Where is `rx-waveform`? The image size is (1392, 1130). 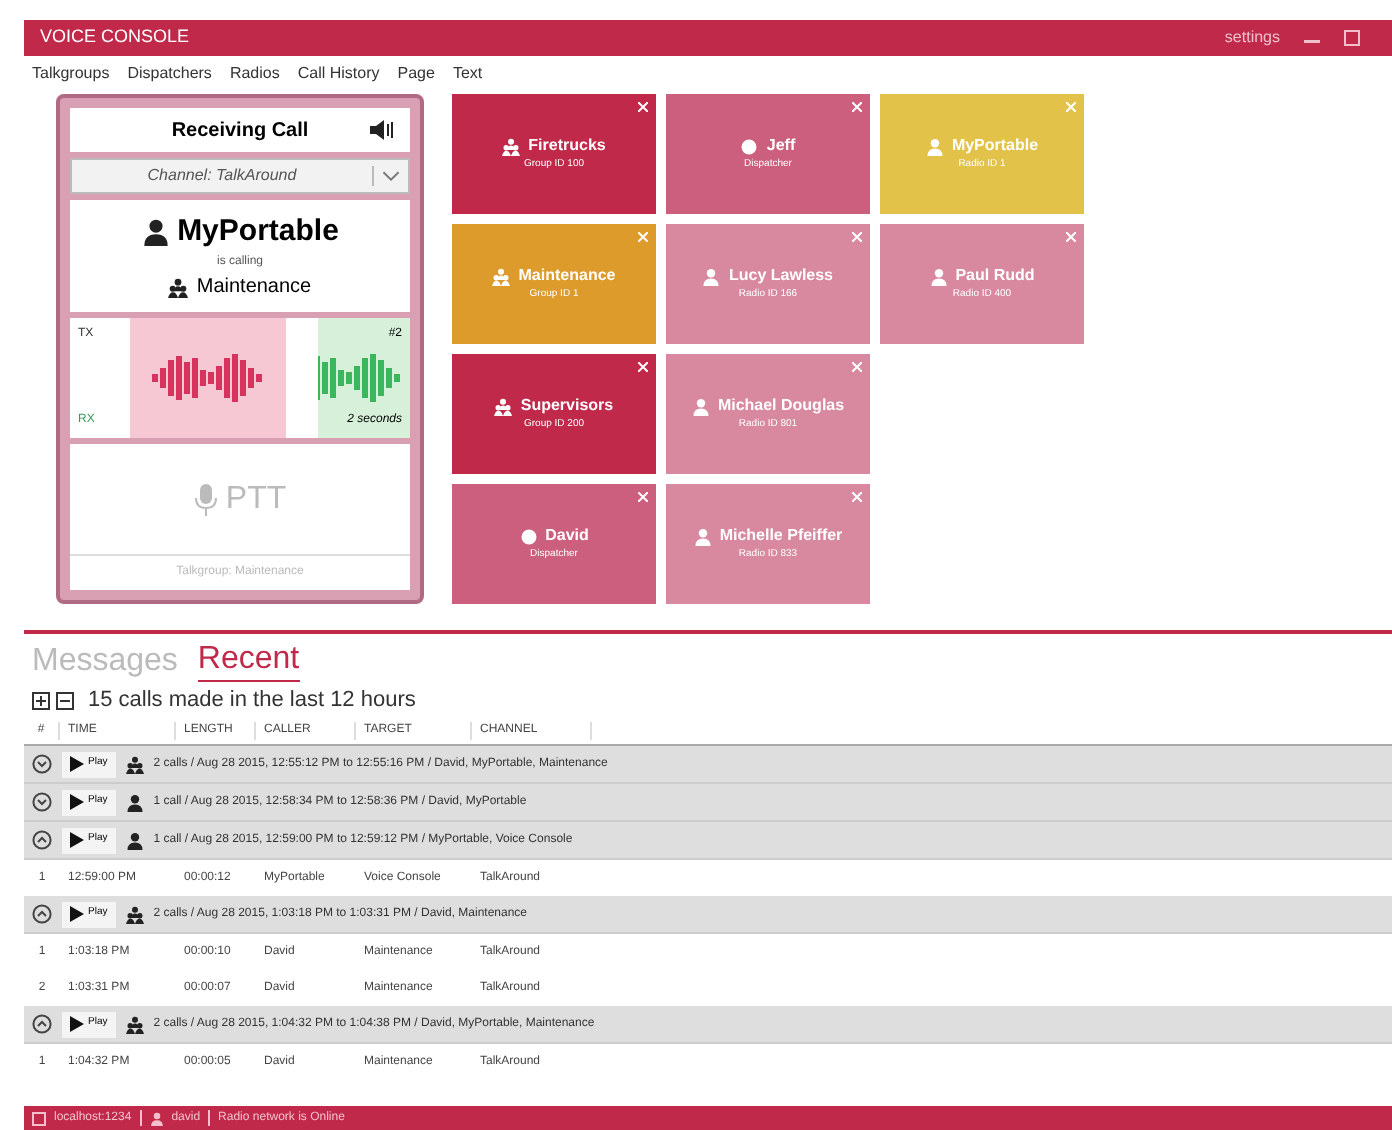 rx-waveform is located at coordinates (360, 378).